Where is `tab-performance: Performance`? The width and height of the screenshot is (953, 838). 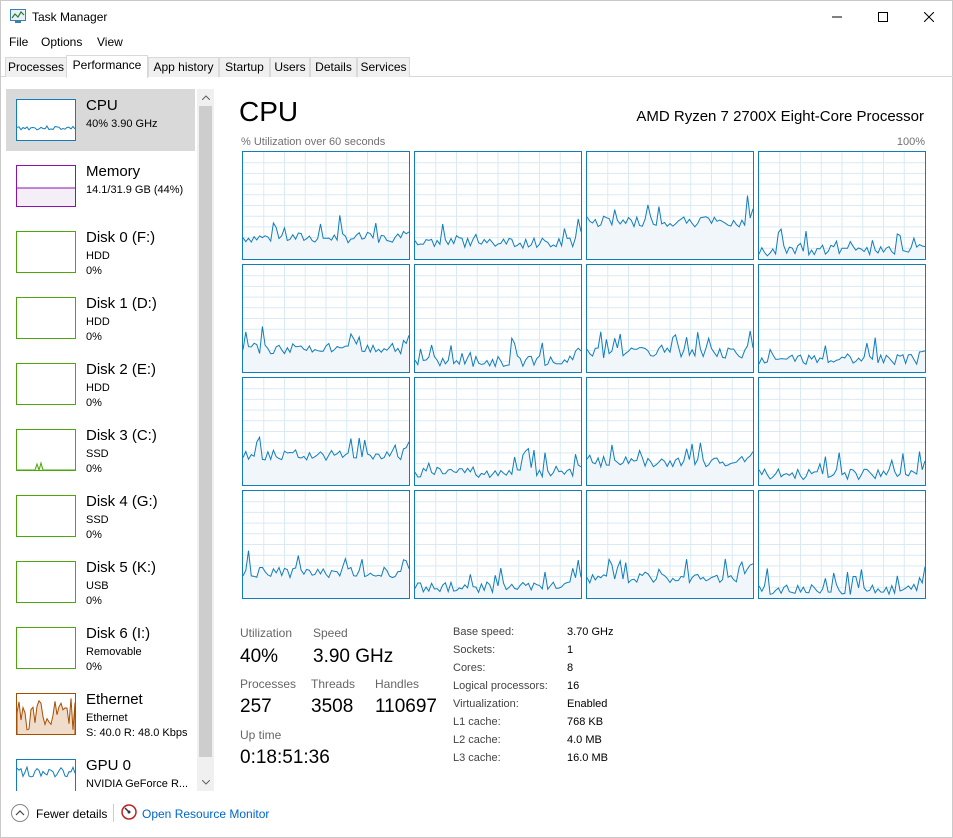 tab-performance: Performance is located at coordinates (107, 66).